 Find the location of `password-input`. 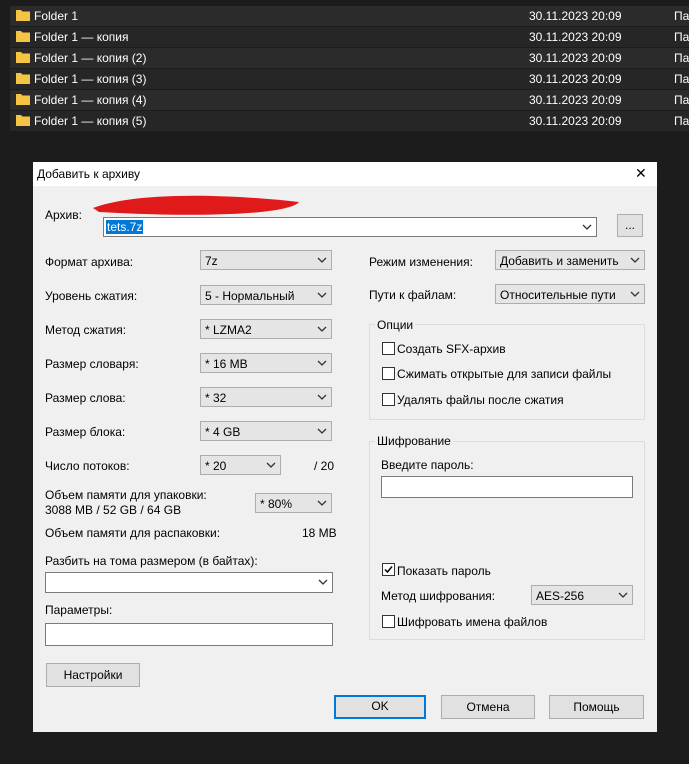

password-input is located at coordinates (507, 487).